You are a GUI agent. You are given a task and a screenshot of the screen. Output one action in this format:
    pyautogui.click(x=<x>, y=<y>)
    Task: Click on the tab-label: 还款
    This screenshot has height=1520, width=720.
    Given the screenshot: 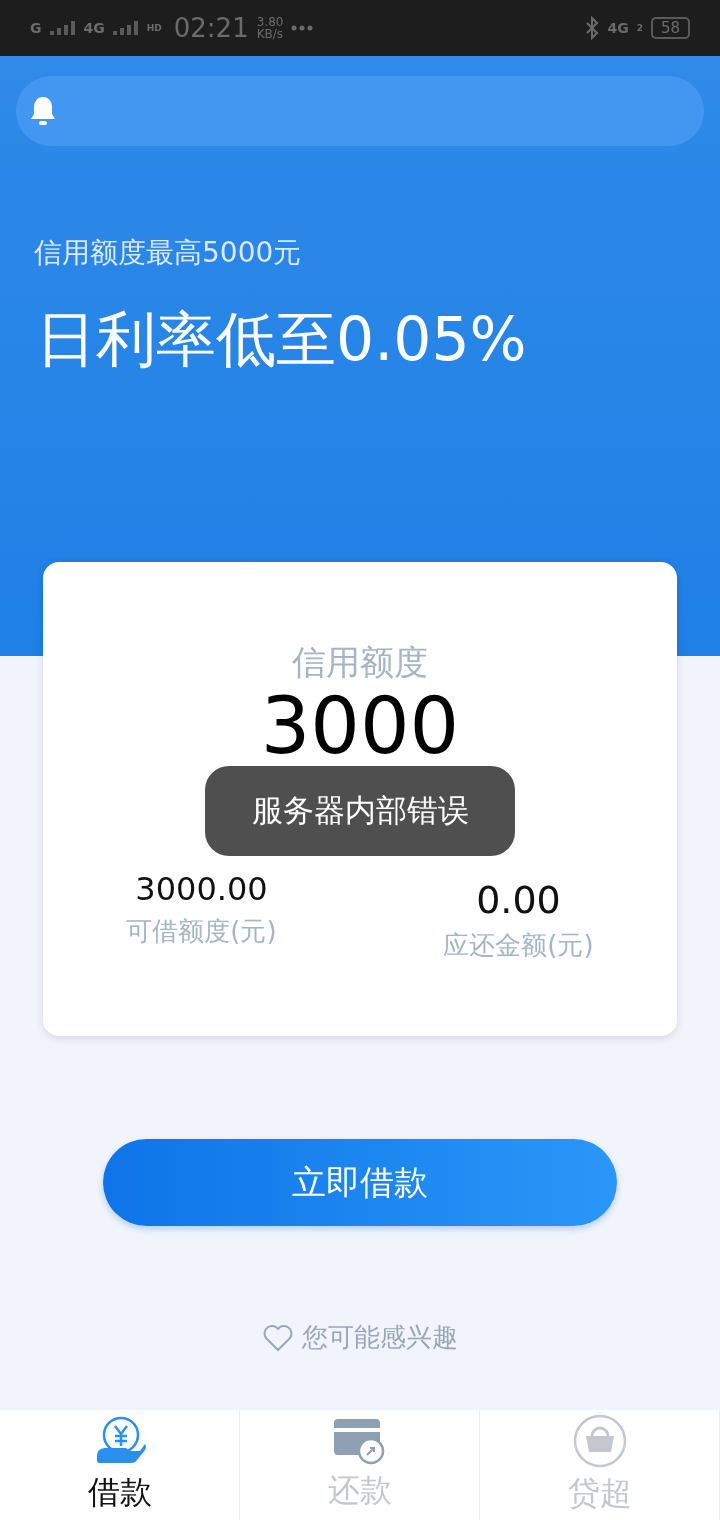 What is the action you would take?
    pyautogui.click(x=359, y=1490)
    